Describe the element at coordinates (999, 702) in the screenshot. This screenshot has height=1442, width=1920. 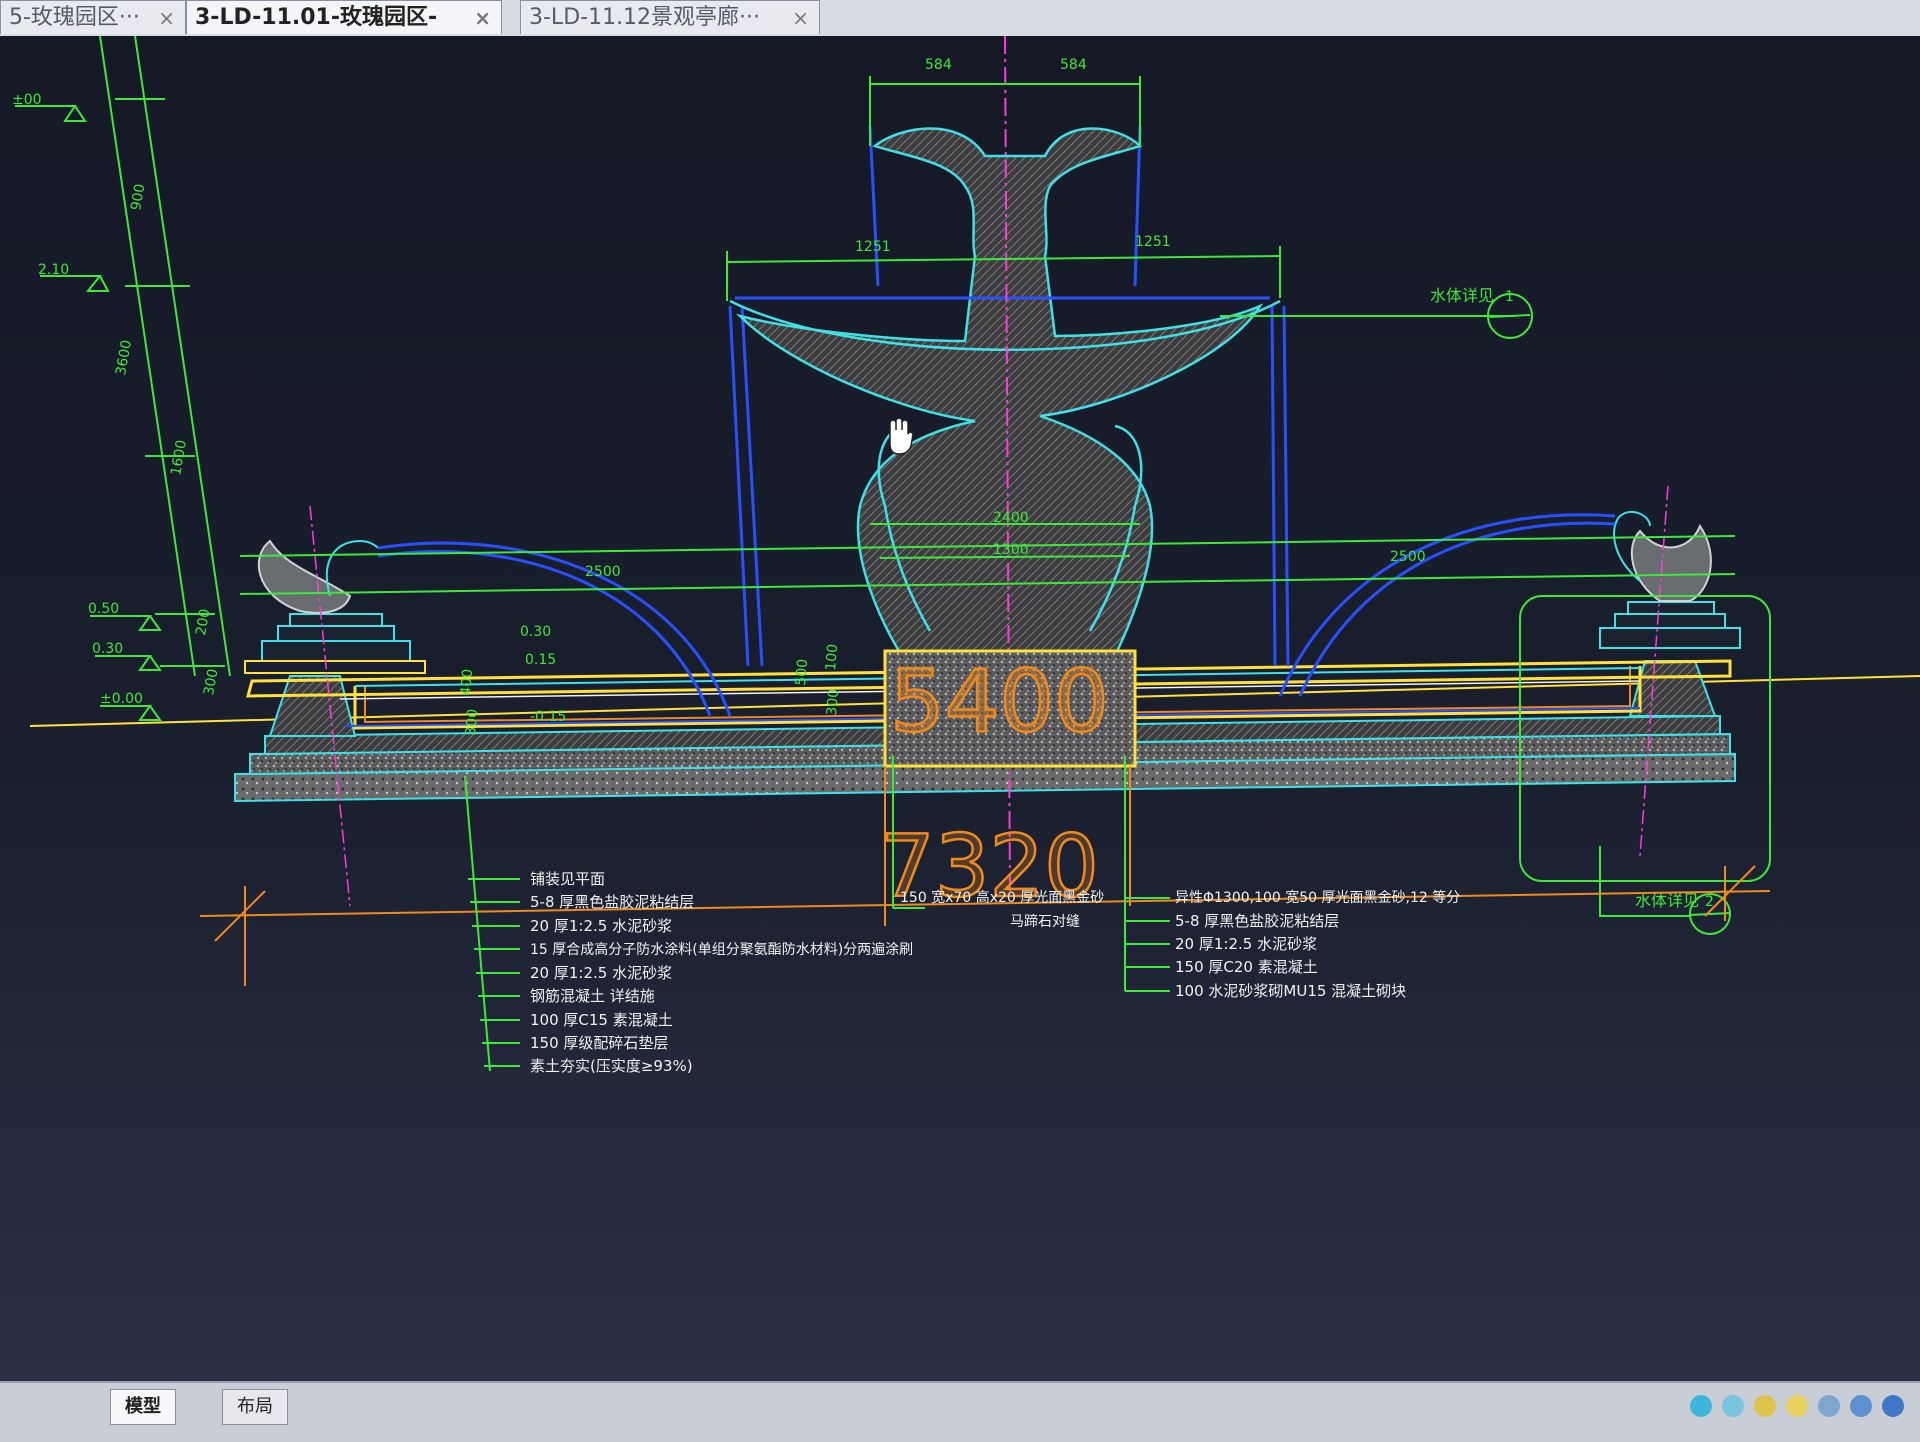
I see `overall-dimension-label: 5400` at that location.